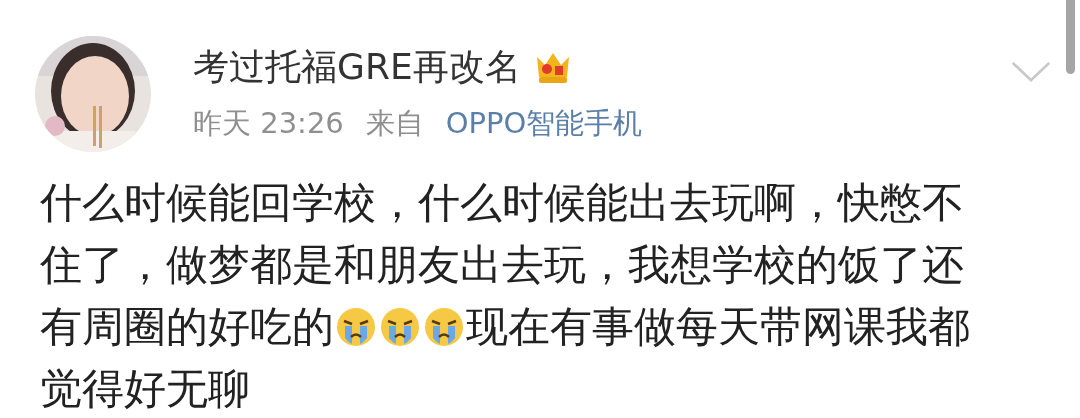  What do you see at coordinates (145, 389) in the screenshot?
I see `post-text: 觉得好无聊` at bounding box center [145, 389].